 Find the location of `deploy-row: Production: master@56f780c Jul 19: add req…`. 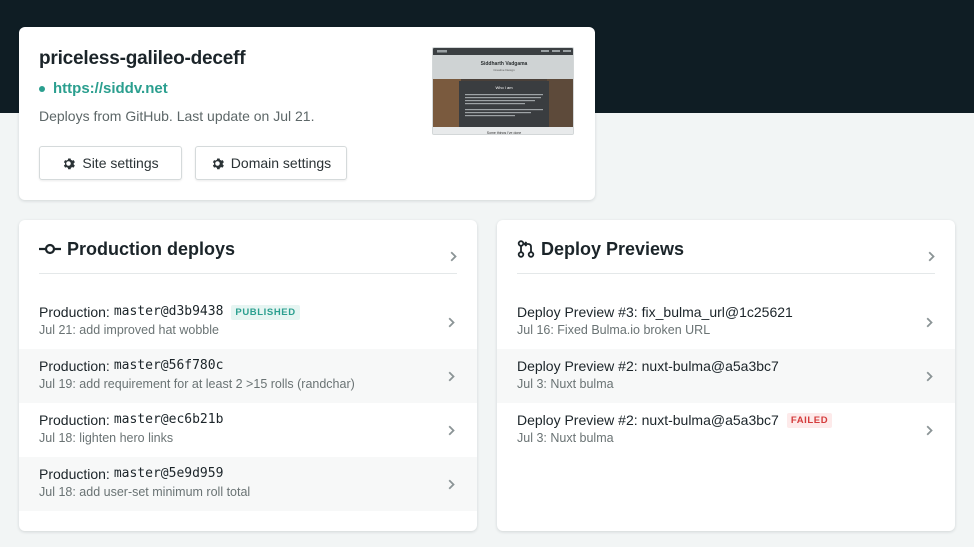

deploy-row: Production: master@56f780c Jul 19: add req… is located at coordinates (248, 376).